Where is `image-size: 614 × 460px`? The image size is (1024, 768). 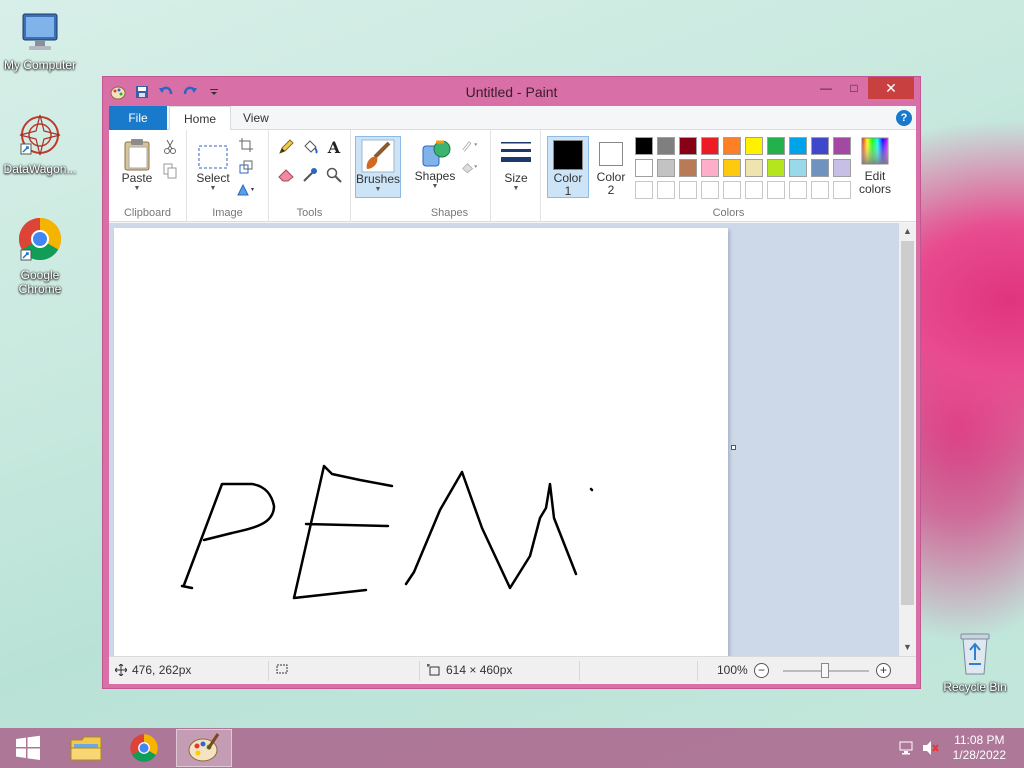 image-size: 614 × 460px is located at coordinates (469, 670).